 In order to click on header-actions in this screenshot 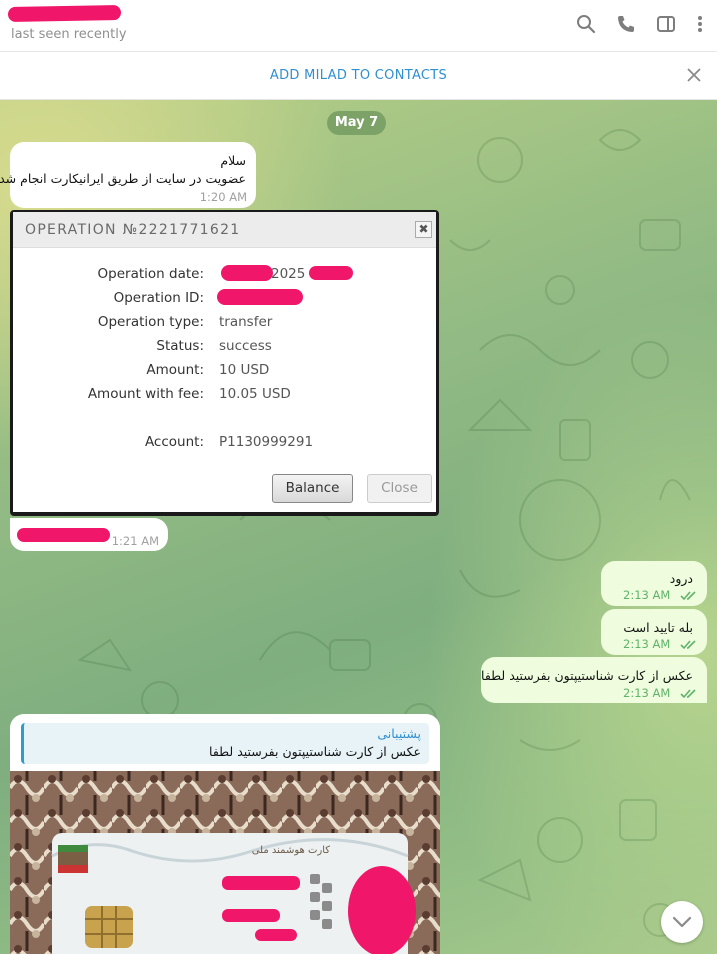, I will do `click(640, 24)`.